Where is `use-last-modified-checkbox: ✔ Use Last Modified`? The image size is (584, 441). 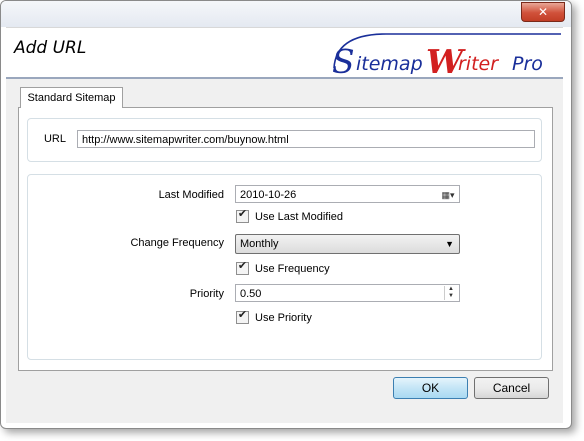
use-last-modified-checkbox: ✔ Use Last Modified is located at coordinates (290, 215).